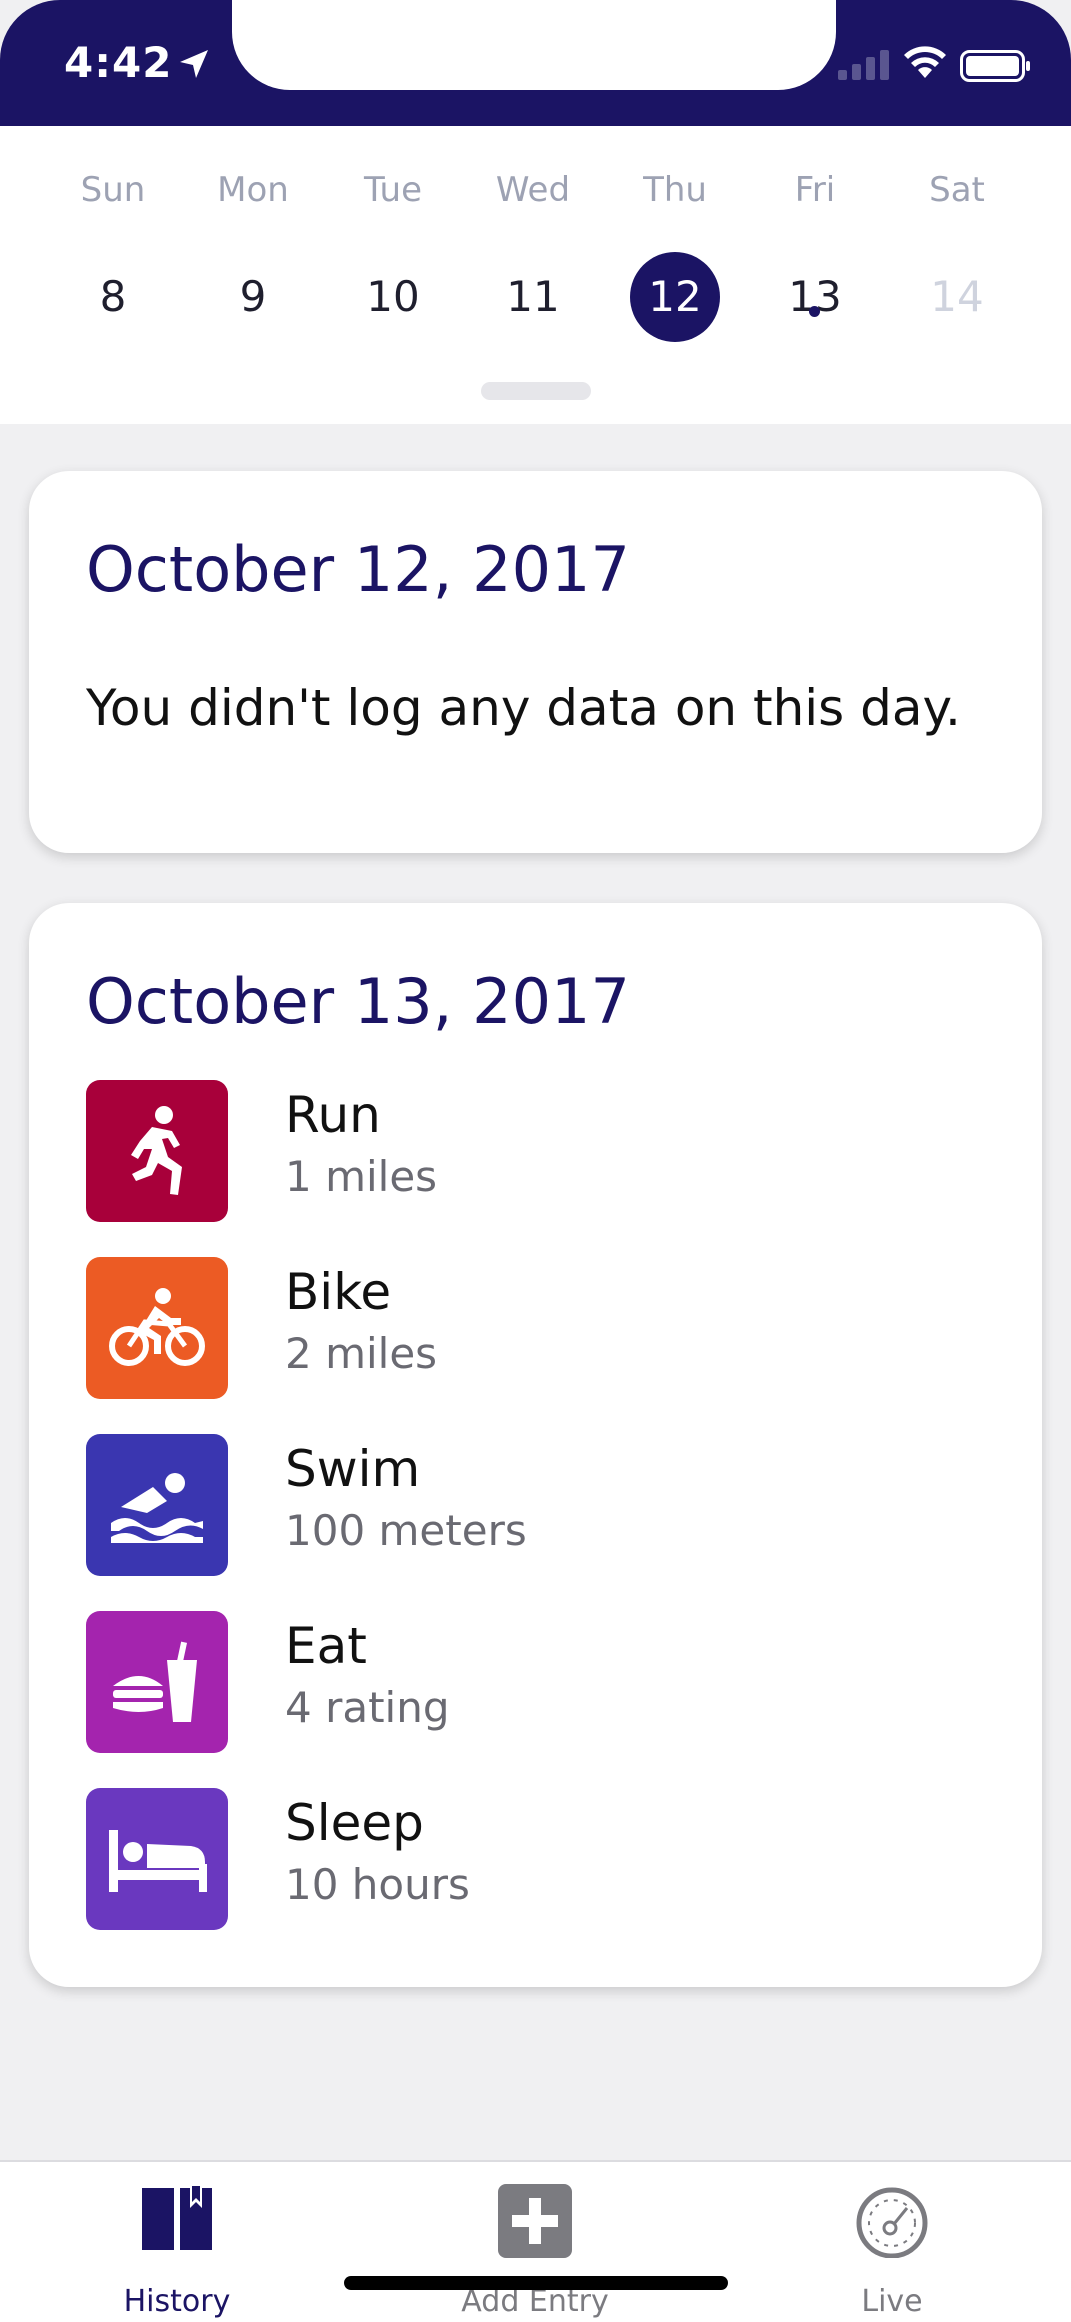 Image resolution: width=1071 pixels, height=2322 pixels. I want to click on notch, so click(534, 45).